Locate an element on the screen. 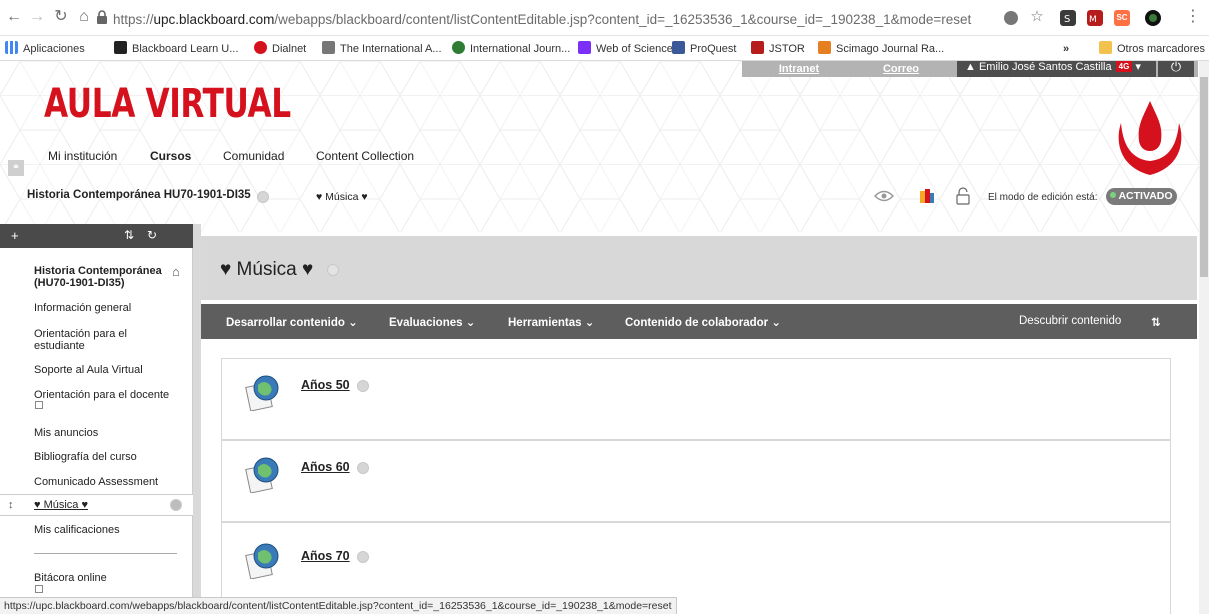 The width and height of the screenshot is (1209, 614). nav-content-collection: Content Collection is located at coordinates (365, 156).